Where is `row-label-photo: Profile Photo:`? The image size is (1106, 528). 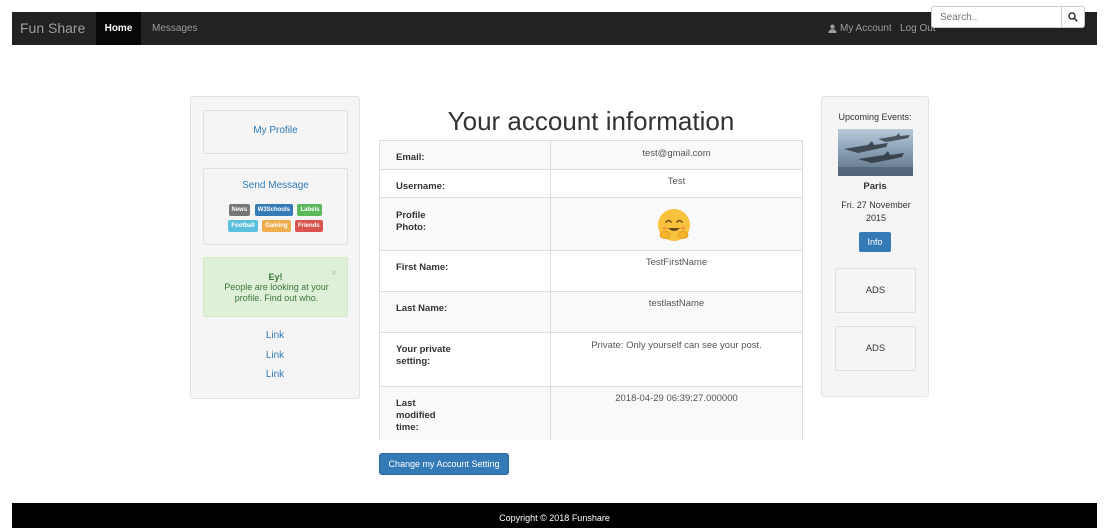 row-label-photo: Profile Photo: is located at coordinates (411, 221).